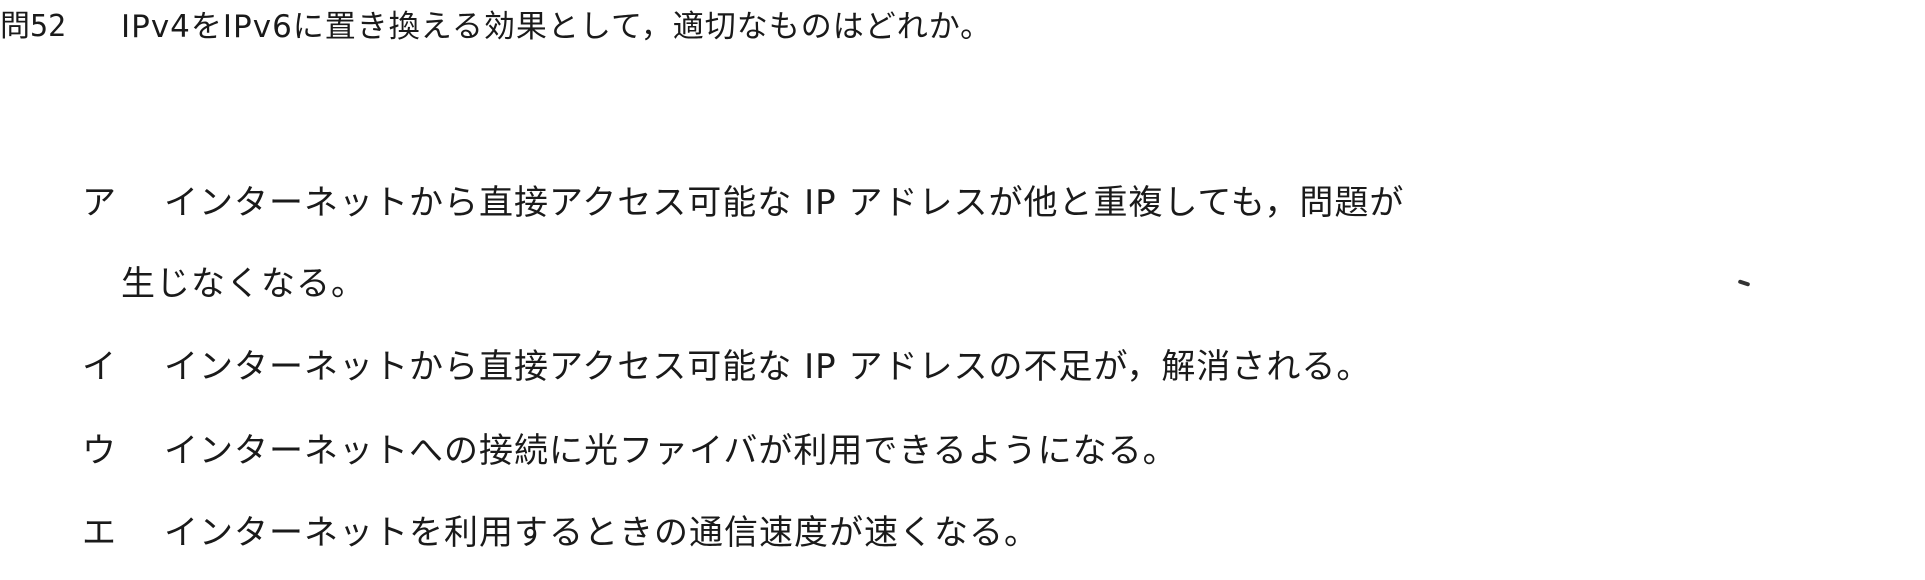 The width and height of the screenshot is (1925, 580). What do you see at coordinates (99, 203) in the screenshot?
I see `option-a-marker: ア` at bounding box center [99, 203].